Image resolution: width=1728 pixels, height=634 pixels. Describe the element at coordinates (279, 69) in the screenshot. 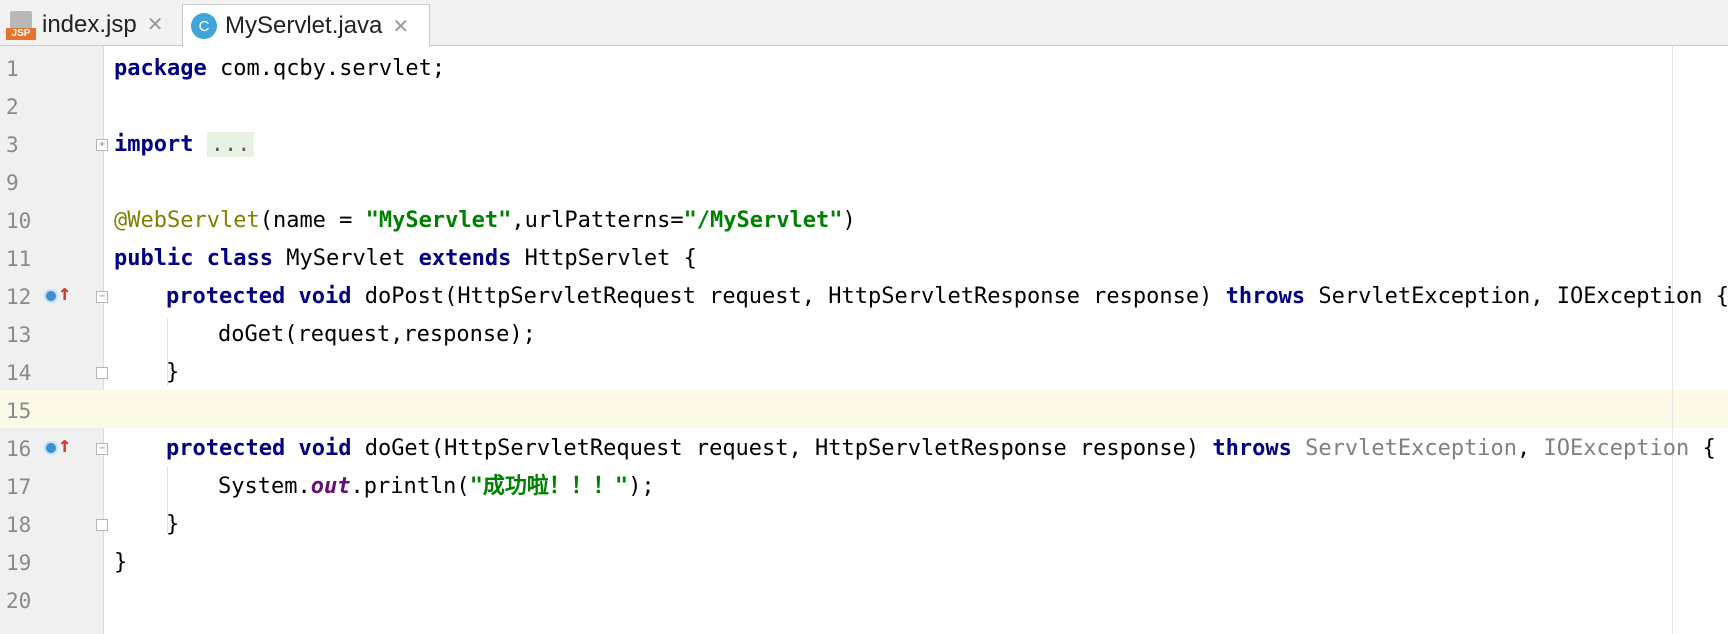

I see `code-text: package com.qcby.servlet;` at that location.